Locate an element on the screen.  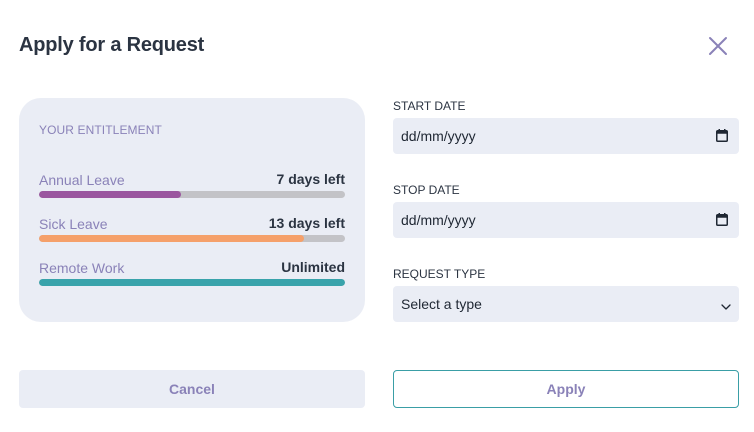
dialog-title: Apply for a Request is located at coordinates (112, 45).